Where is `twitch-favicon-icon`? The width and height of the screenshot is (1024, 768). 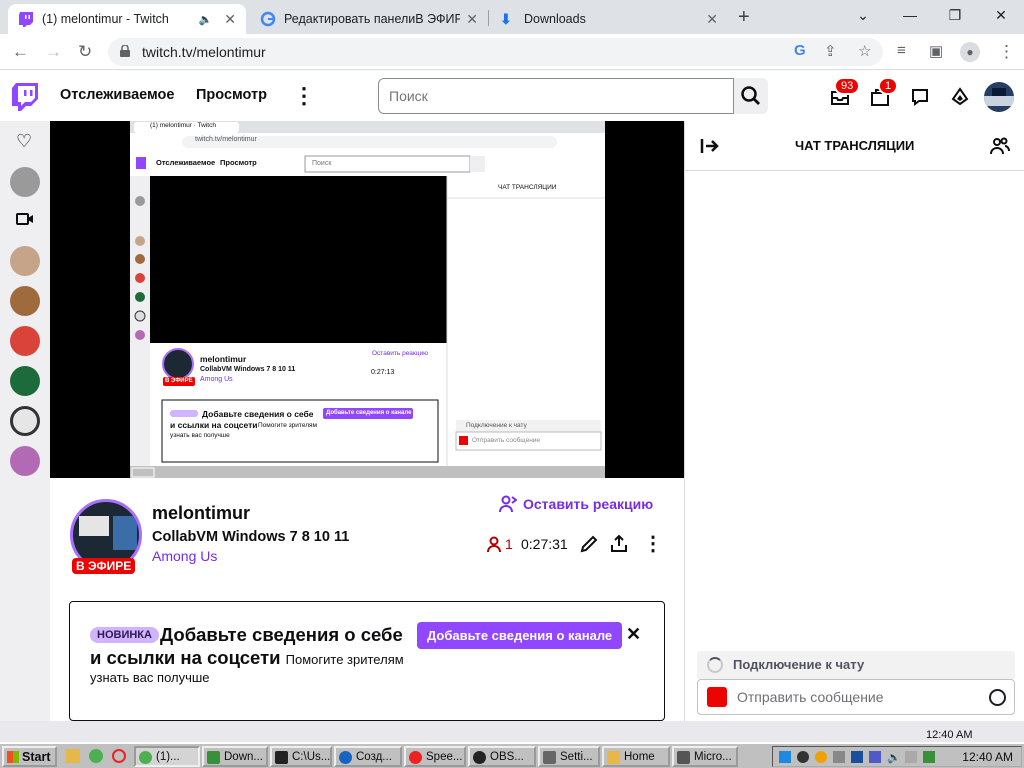 twitch-favicon-icon is located at coordinates (26, 19).